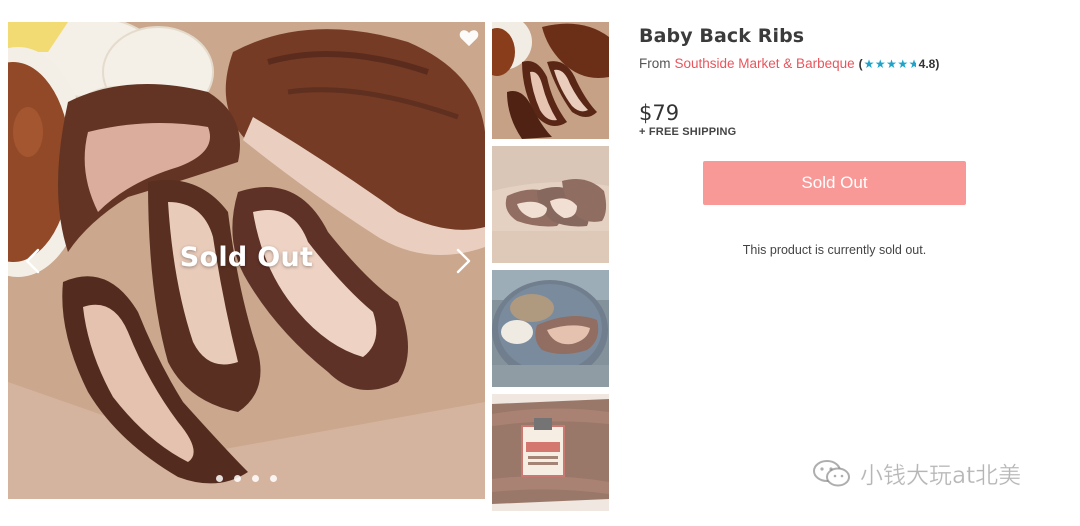 This screenshot has width=1080, height=526. I want to click on rating-value: 4.8, so click(927, 63).